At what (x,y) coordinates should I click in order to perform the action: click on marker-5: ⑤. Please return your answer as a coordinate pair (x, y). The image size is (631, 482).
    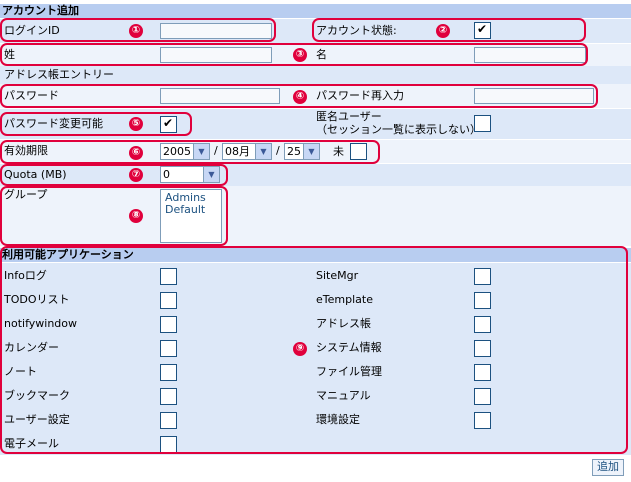
    Looking at the image, I should click on (136, 124).